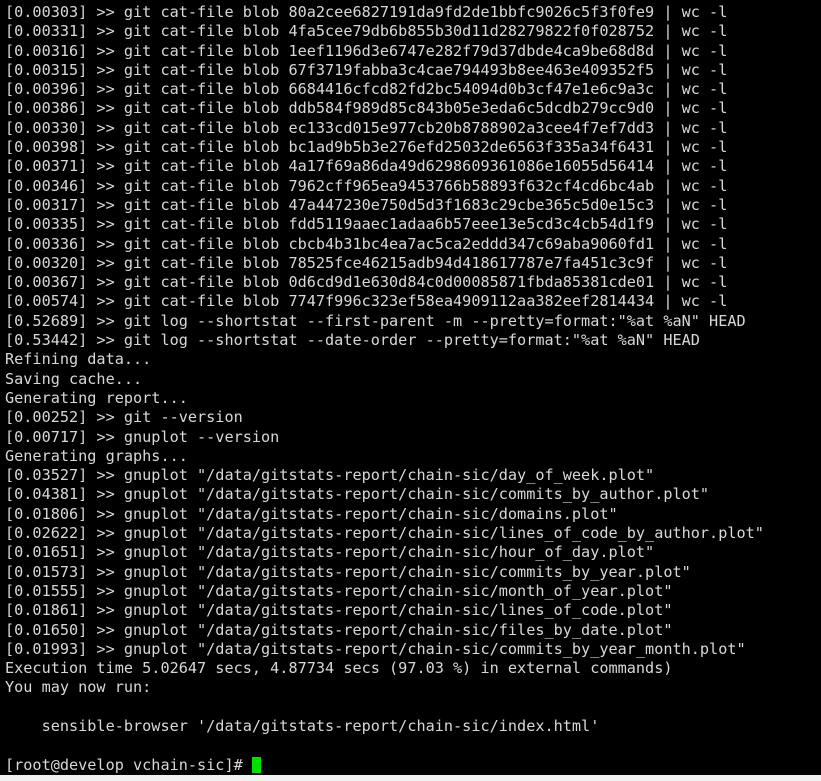 The image size is (821, 781). I want to click on terminal-line: [0.00717] >> gnuplot --version, so click(142, 436).